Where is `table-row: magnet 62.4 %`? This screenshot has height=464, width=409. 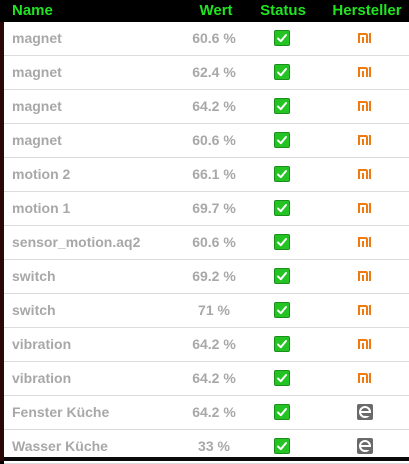
table-row: magnet 62.4 % is located at coordinates (206, 73).